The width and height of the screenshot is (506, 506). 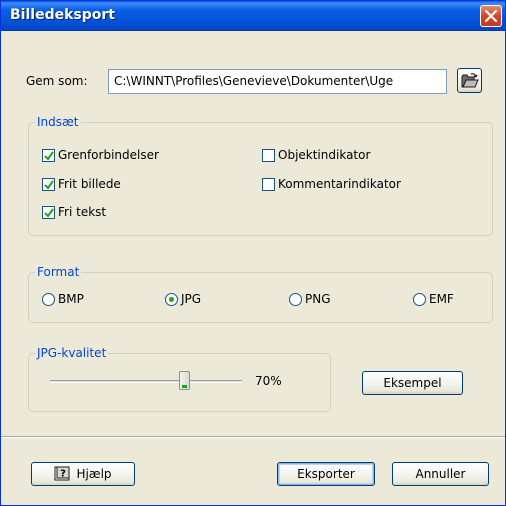 I want to click on checkbox-fri-tekst: Fri tekst, so click(x=74, y=212).